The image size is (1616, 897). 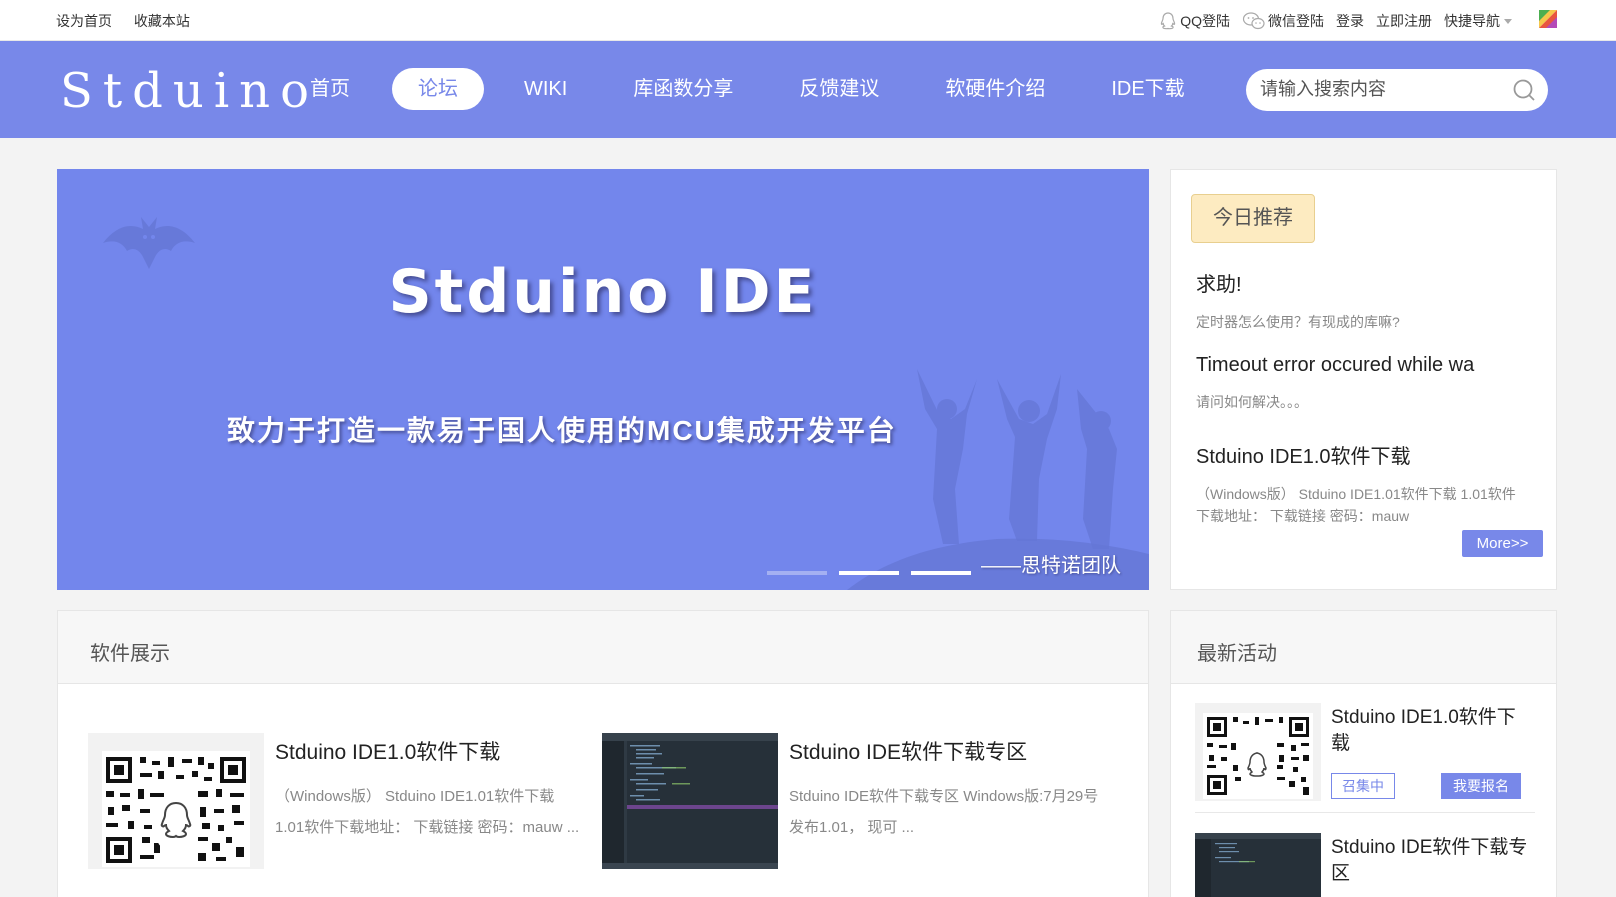 I want to click on chevron-down-icon, so click(x=1508, y=21).